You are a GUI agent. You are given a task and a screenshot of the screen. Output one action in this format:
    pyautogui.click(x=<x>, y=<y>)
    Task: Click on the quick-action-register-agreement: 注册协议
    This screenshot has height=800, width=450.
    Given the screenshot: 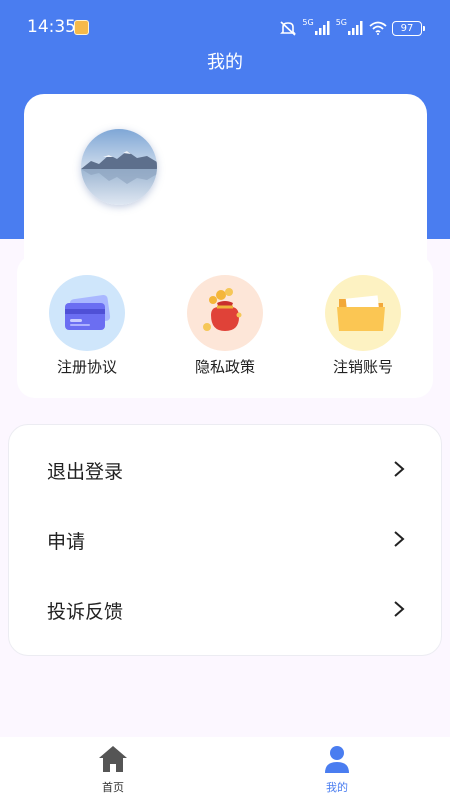 What is the action you would take?
    pyautogui.click(x=87, y=326)
    